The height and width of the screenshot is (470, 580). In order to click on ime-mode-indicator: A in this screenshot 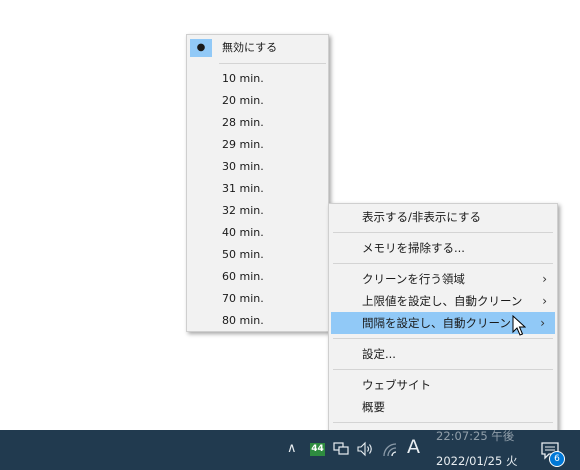, I will do `click(413, 447)`.